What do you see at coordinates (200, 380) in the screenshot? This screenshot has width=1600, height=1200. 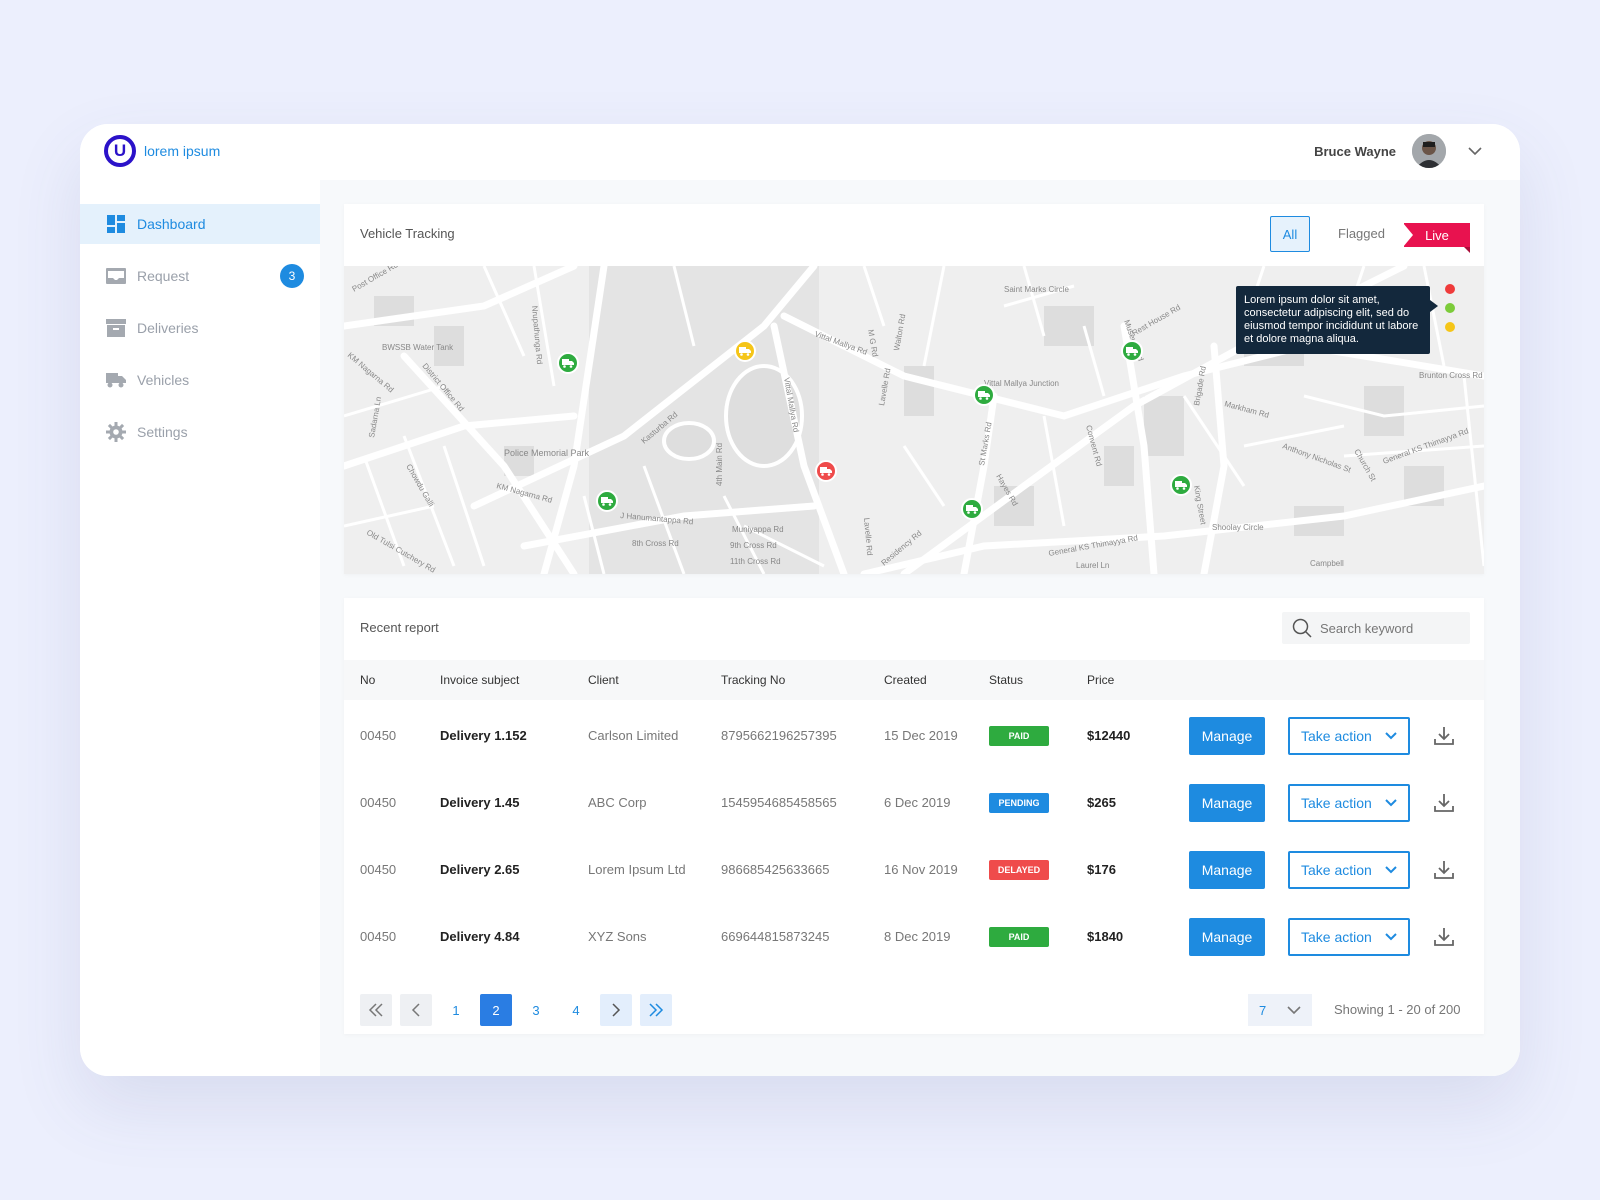 I see `sidebar-item-vehicles: Vehicles` at bounding box center [200, 380].